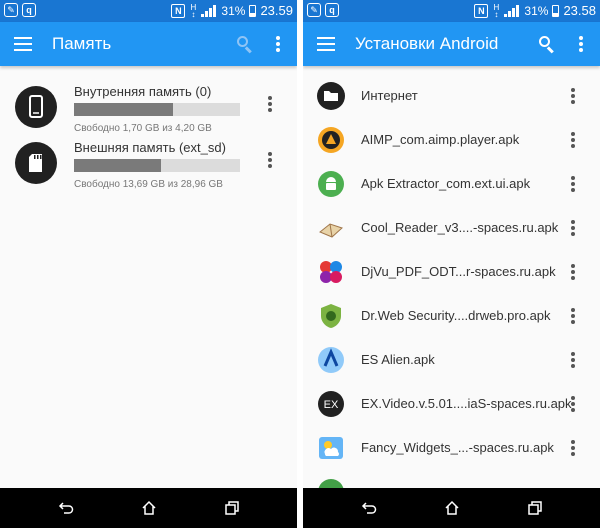  What do you see at coordinates (331, 184) in the screenshot?
I see `android-icon` at bounding box center [331, 184].